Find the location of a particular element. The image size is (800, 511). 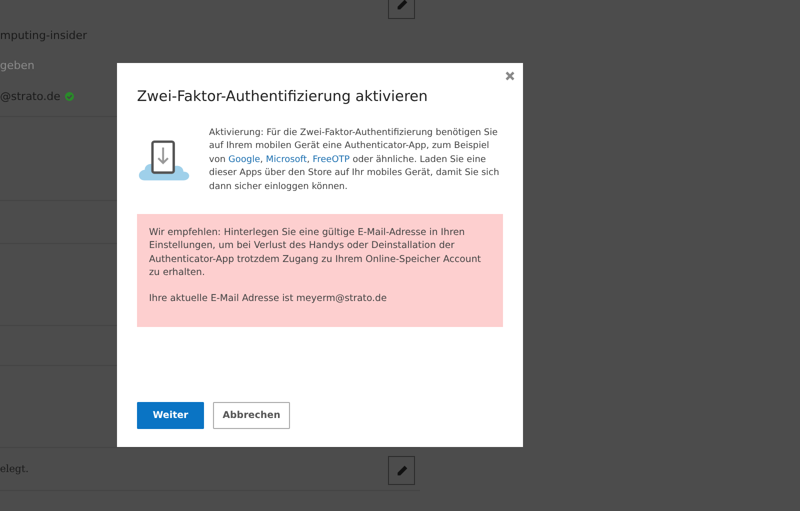

dialog-title: Zwei-Faktor-Authentifizierung aktivieren is located at coordinates (283, 97).